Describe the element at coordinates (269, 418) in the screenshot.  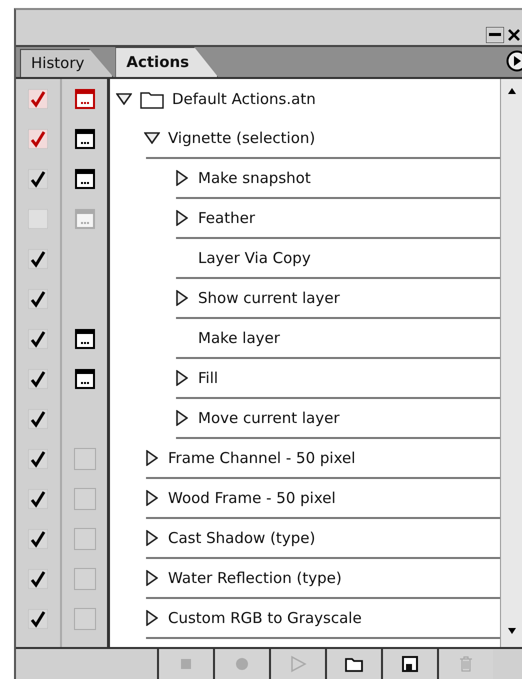
I see `command-name: Move current layer` at that location.